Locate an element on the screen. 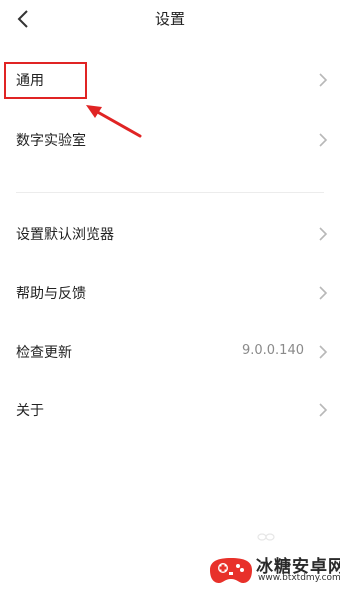 The image size is (340, 590). settings-item-label: 帮助与反馈 is located at coordinates (51, 294).